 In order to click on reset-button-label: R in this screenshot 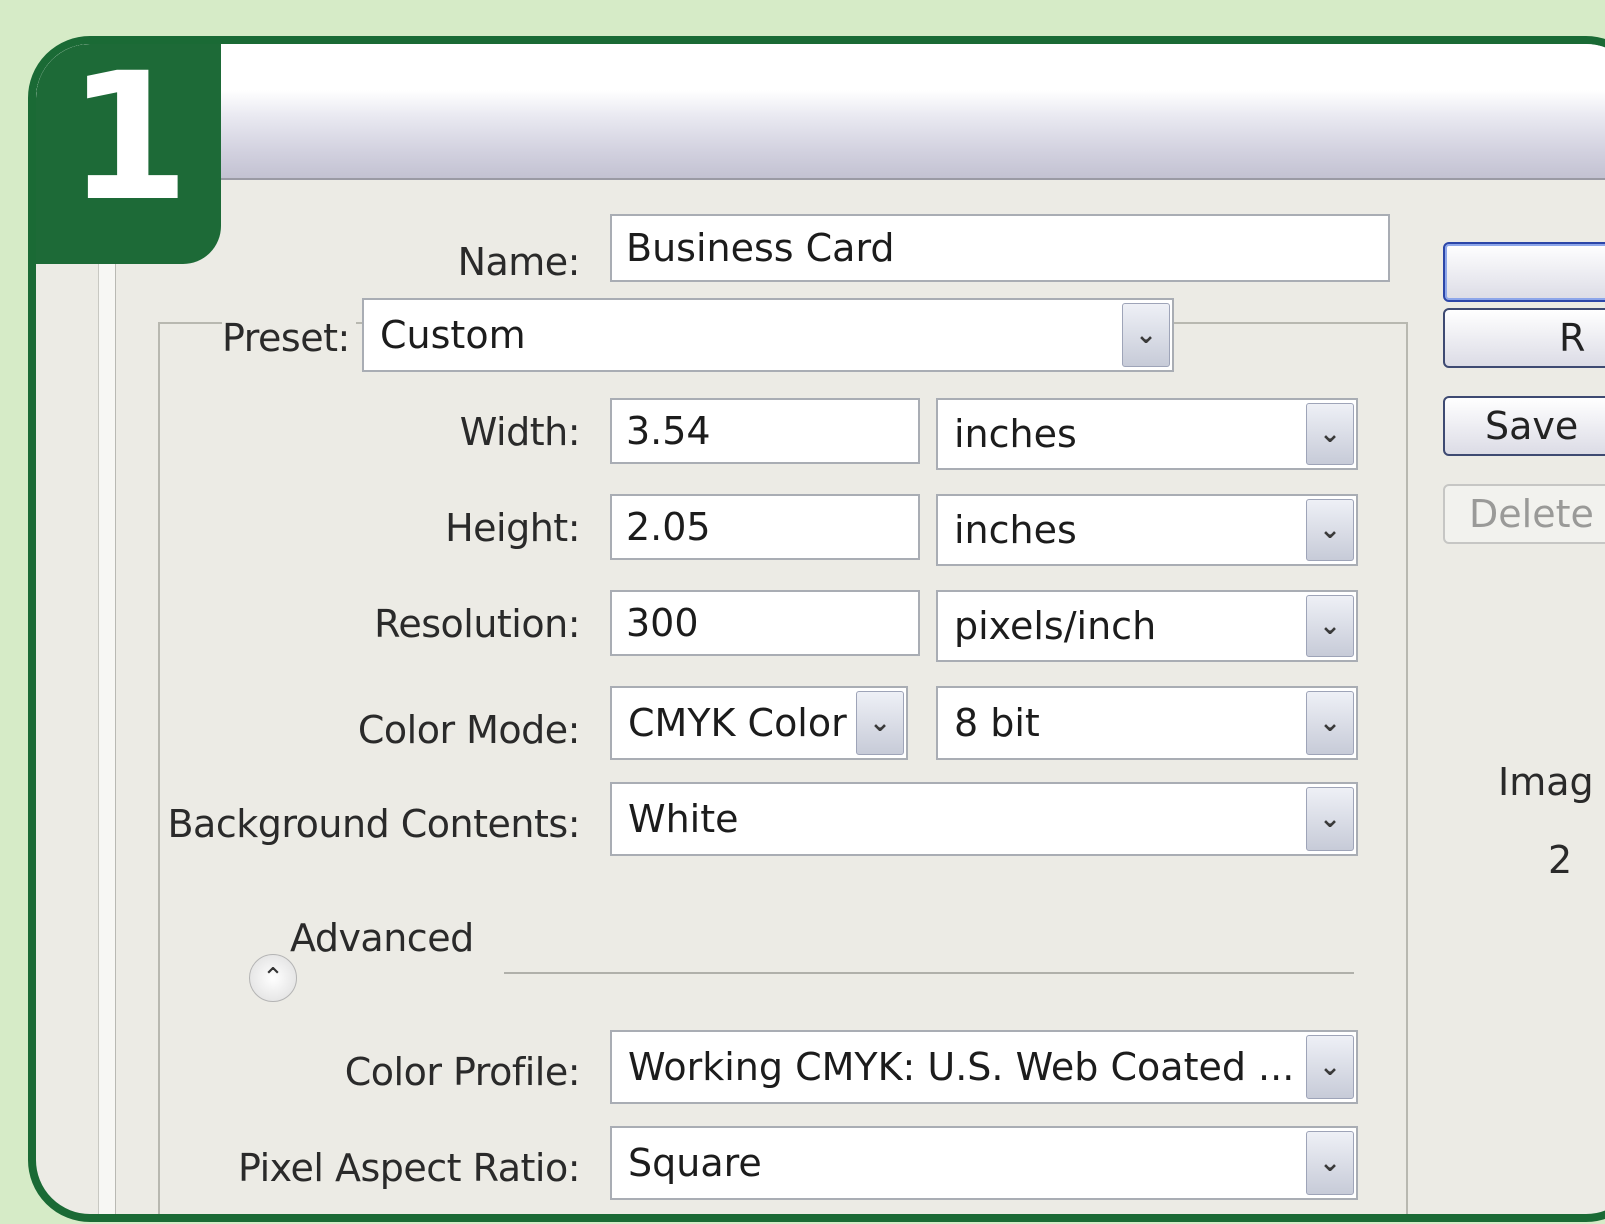, I will do `click(1572, 338)`.